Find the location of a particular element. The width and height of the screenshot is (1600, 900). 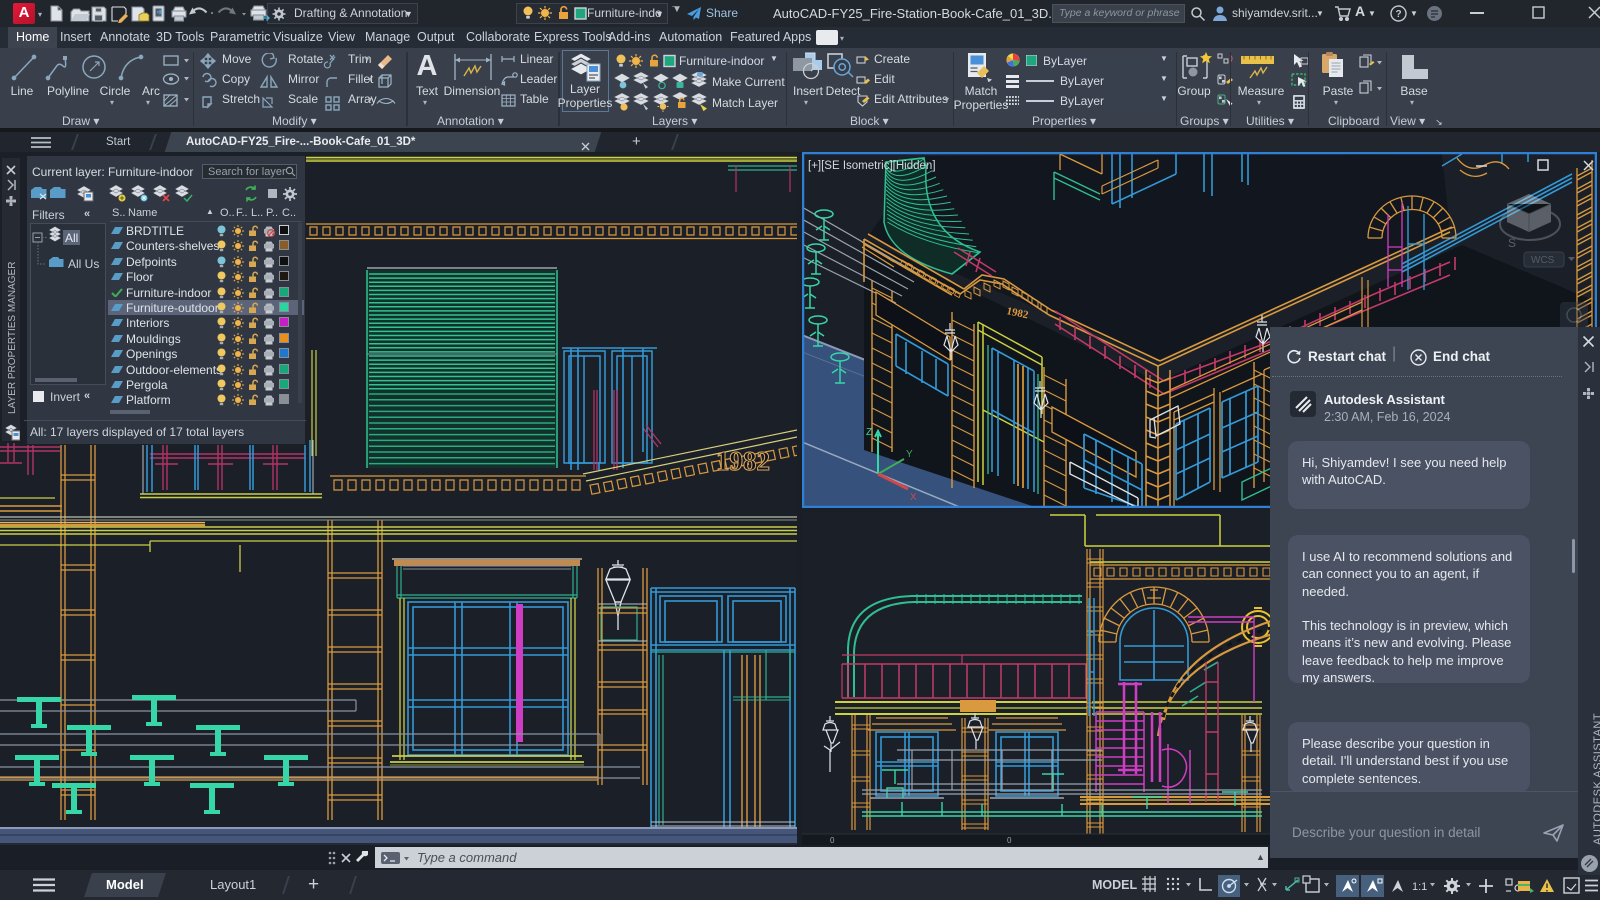

svg-text: Y is located at coordinates (909, 454).